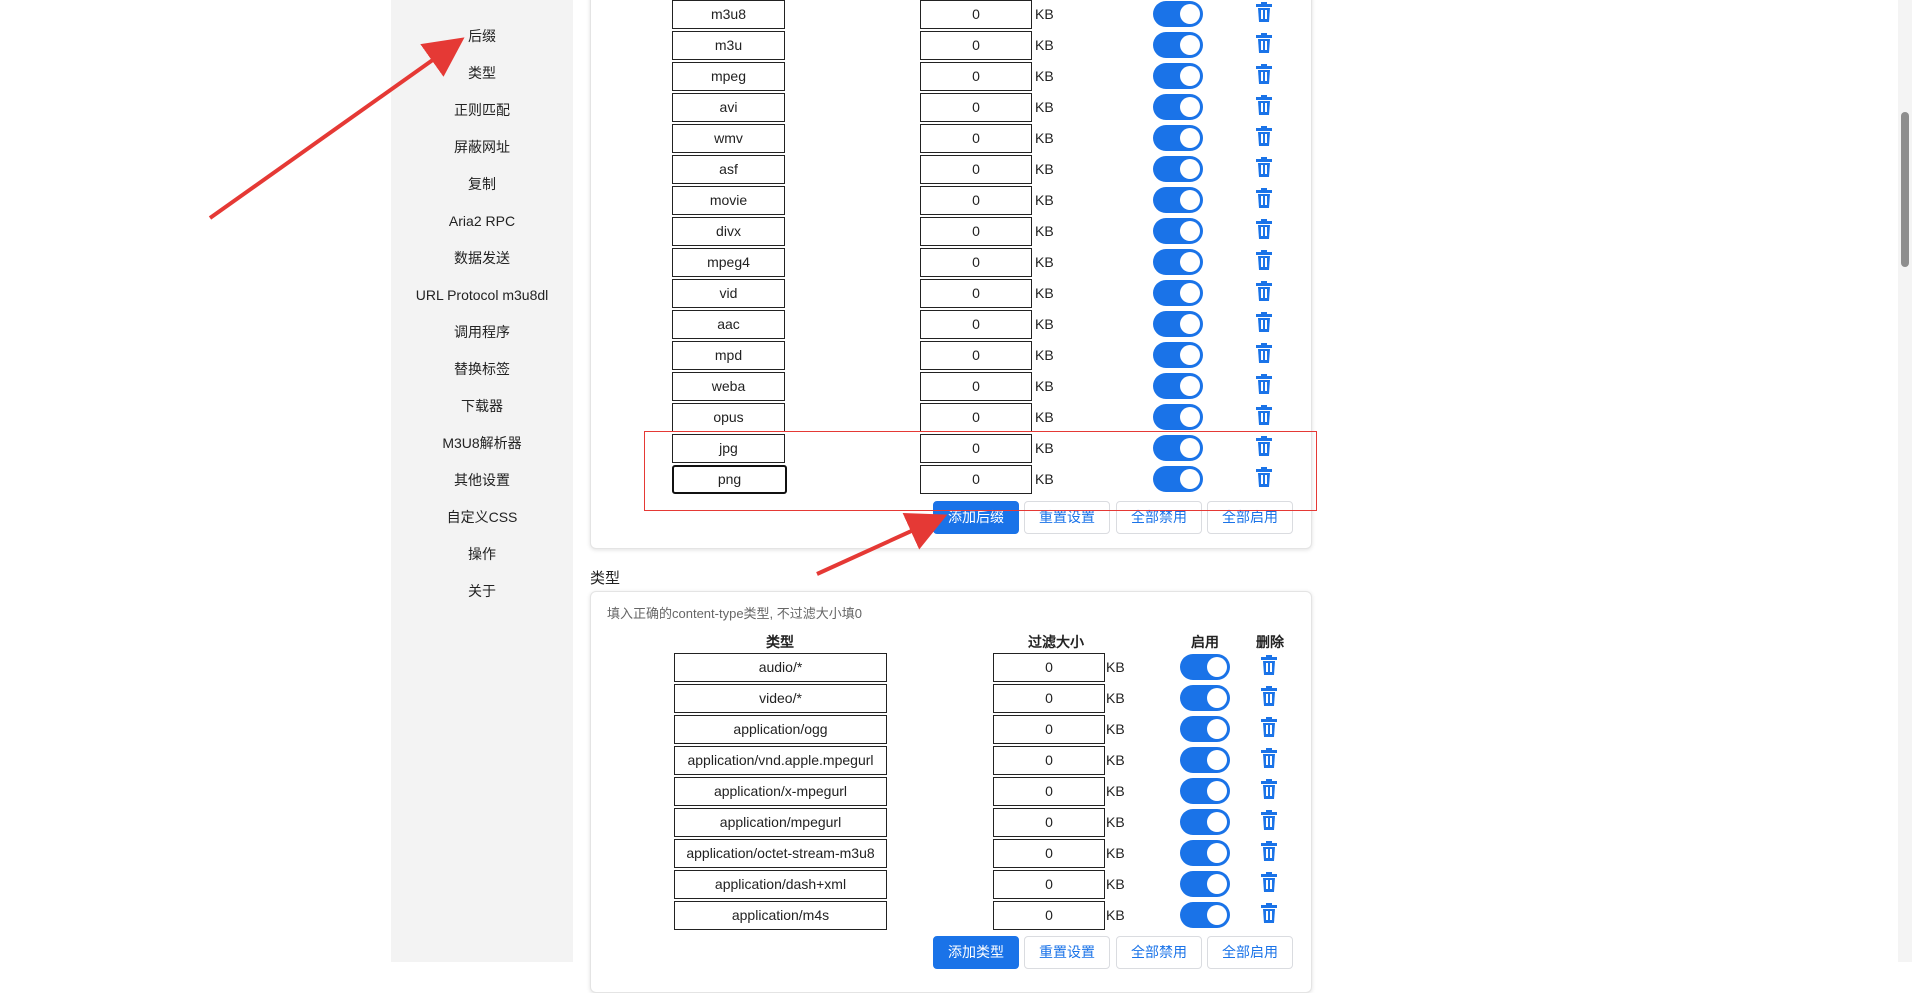 The width and height of the screenshot is (1912, 993). What do you see at coordinates (728, 200) in the screenshot?
I see `suffix-name-input: movie` at bounding box center [728, 200].